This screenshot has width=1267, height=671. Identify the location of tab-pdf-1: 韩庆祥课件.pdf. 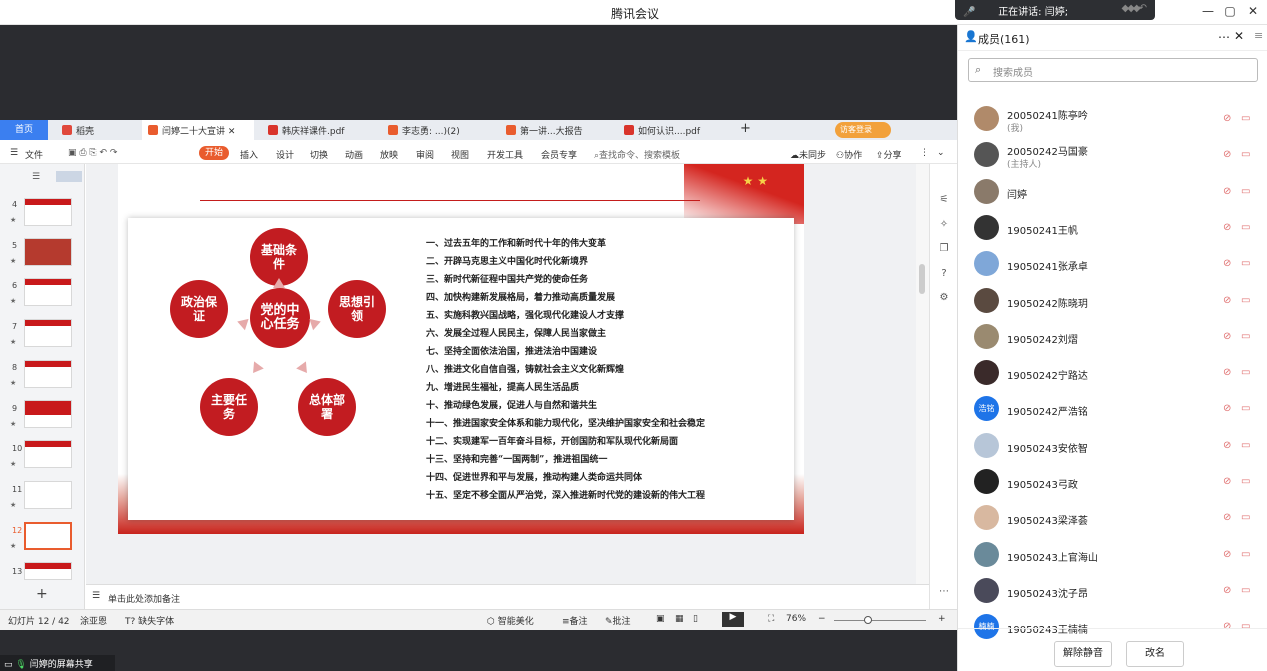
(317, 130).